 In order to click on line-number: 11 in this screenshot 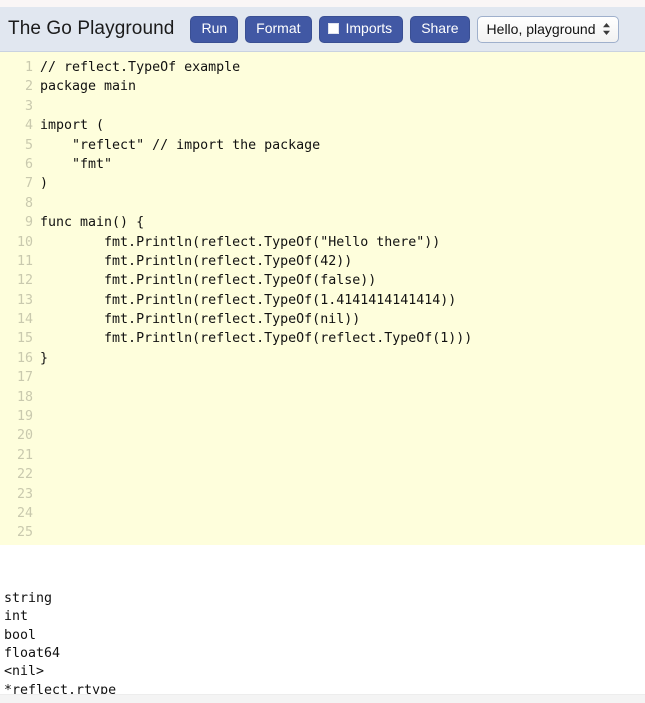, I will do `click(24, 261)`.